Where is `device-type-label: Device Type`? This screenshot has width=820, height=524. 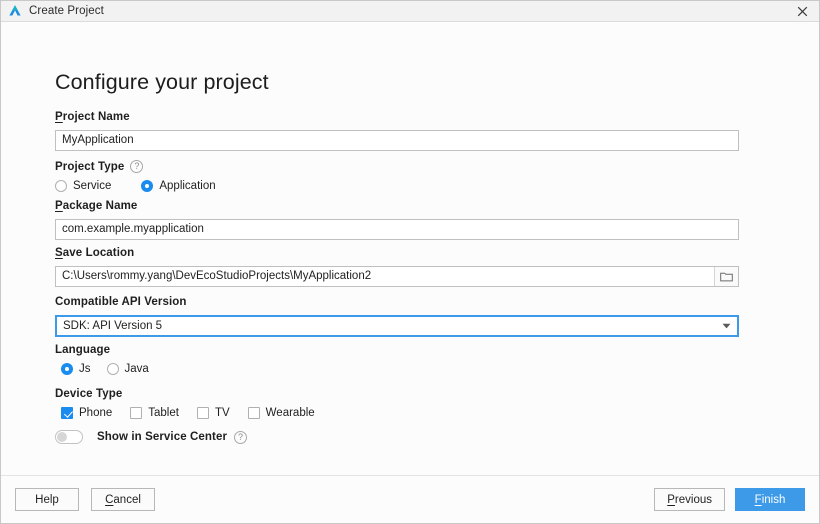 device-type-label: Device Type is located at coordinates (185, 394).